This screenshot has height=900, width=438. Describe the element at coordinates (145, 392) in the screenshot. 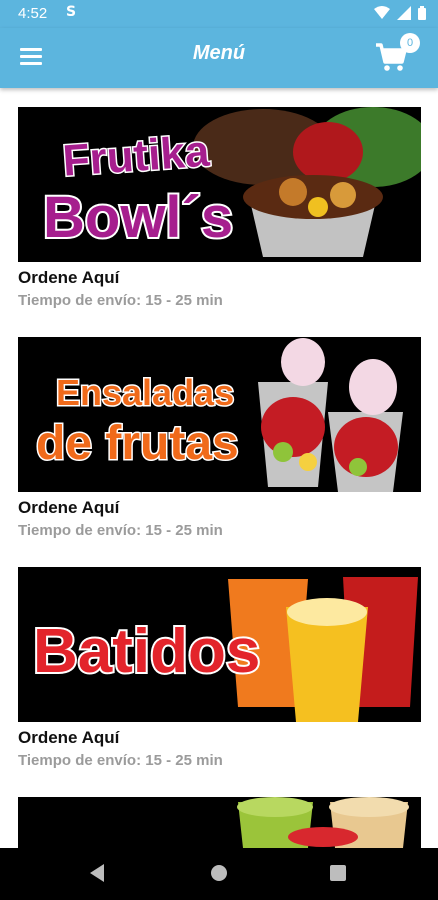

I see `salads-title-line1: Ensaladas` at that location.